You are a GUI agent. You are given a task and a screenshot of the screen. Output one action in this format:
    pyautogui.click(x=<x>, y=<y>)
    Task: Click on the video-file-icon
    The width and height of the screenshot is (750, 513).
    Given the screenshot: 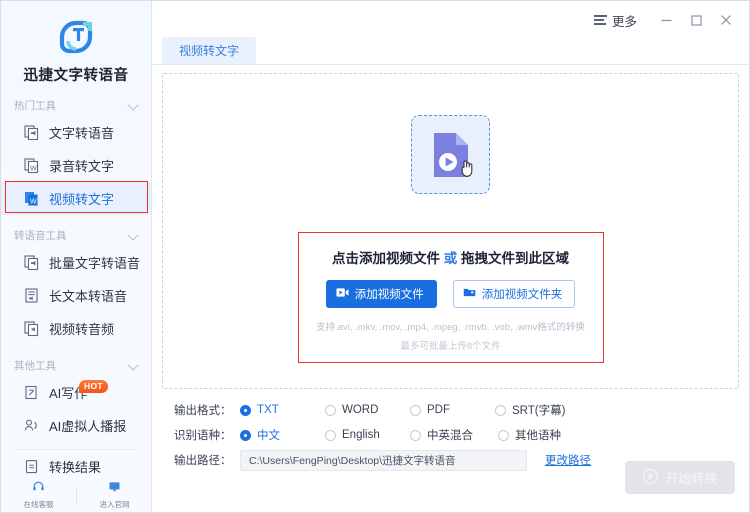 What is the action you would take?
    pyautogui.click(x=450, y=154)
    